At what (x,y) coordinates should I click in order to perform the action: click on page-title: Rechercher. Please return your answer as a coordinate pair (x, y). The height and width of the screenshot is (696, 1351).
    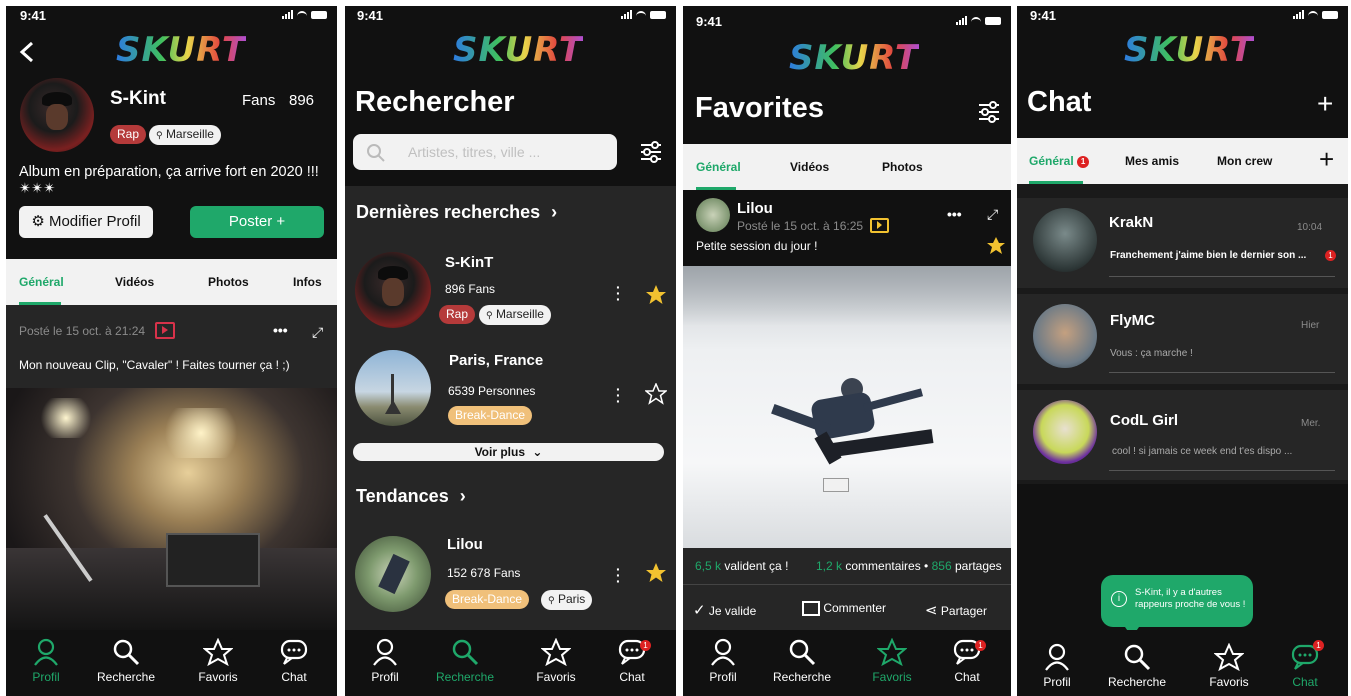
    Looking at the image, I should click on (435, 102).